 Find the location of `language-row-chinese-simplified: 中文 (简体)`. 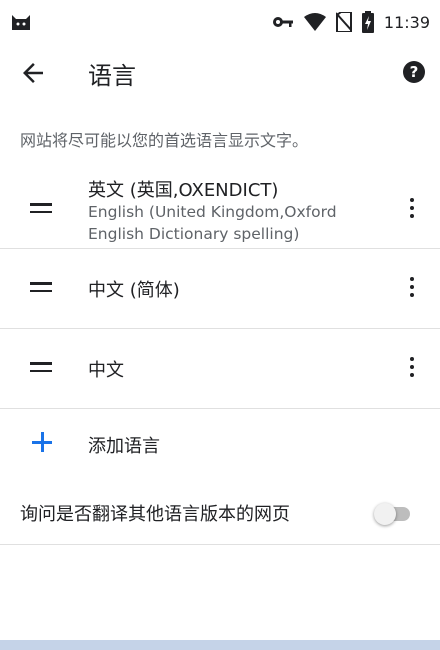

language-row-chinese-simplified: 中文 (简体) is located at coordinates (220, 289).